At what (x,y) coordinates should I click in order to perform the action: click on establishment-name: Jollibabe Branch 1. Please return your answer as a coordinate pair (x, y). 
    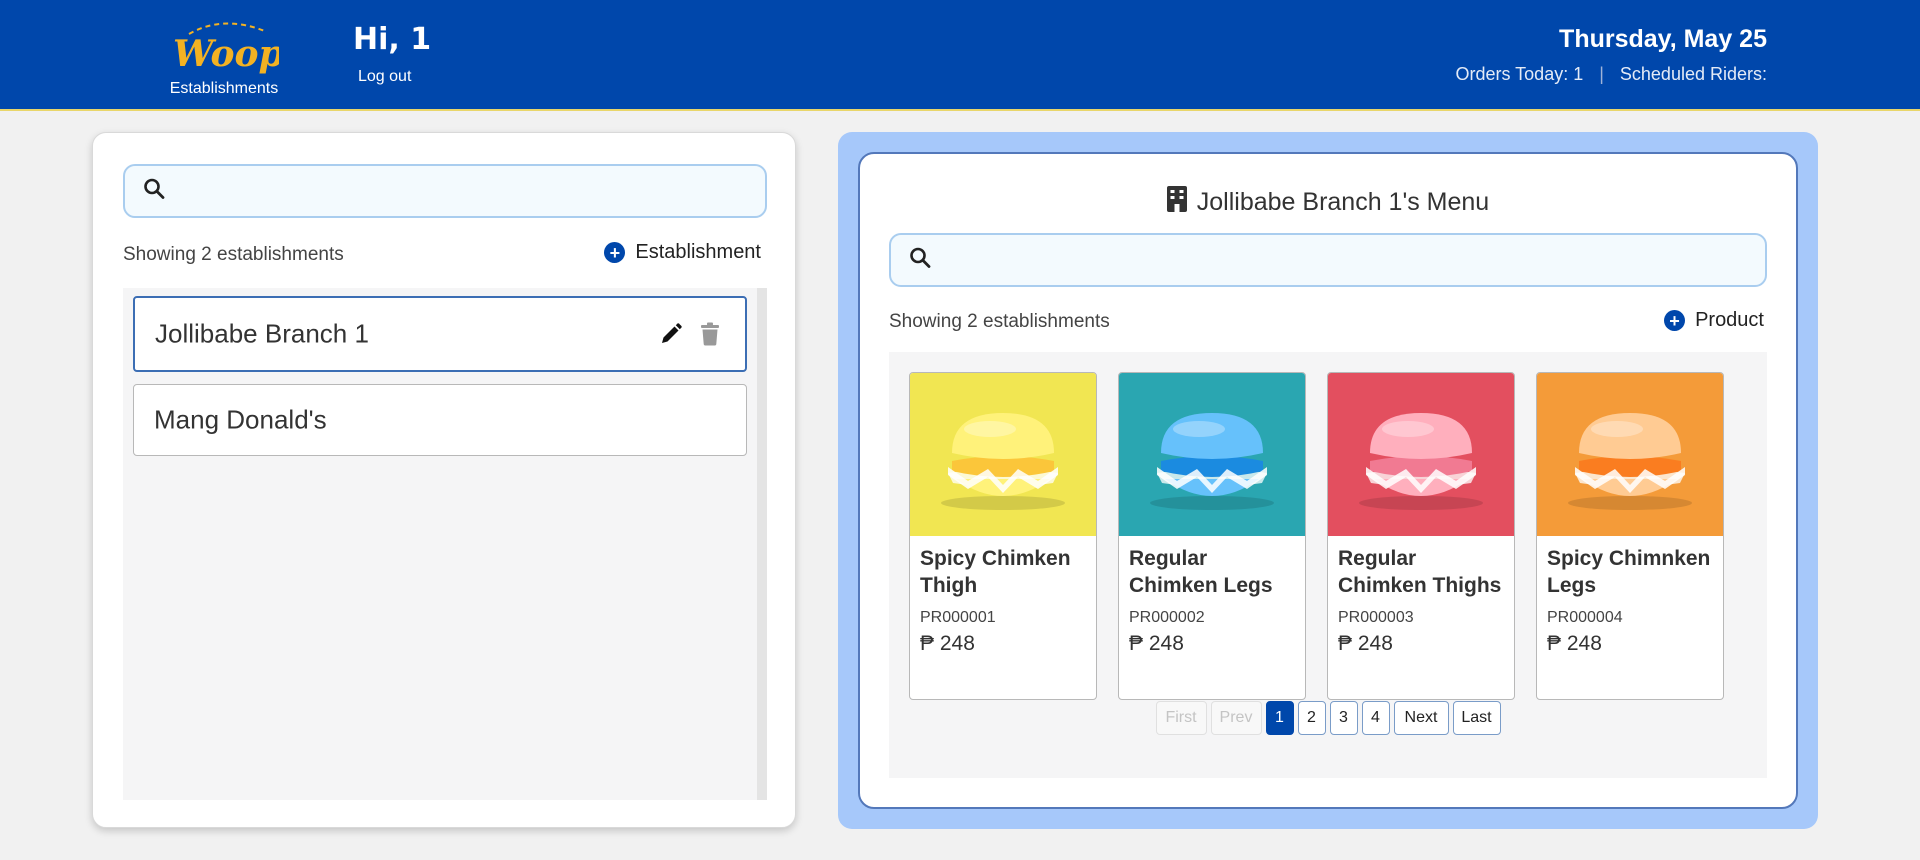
    Looking at the image, I should click on (262, 333).